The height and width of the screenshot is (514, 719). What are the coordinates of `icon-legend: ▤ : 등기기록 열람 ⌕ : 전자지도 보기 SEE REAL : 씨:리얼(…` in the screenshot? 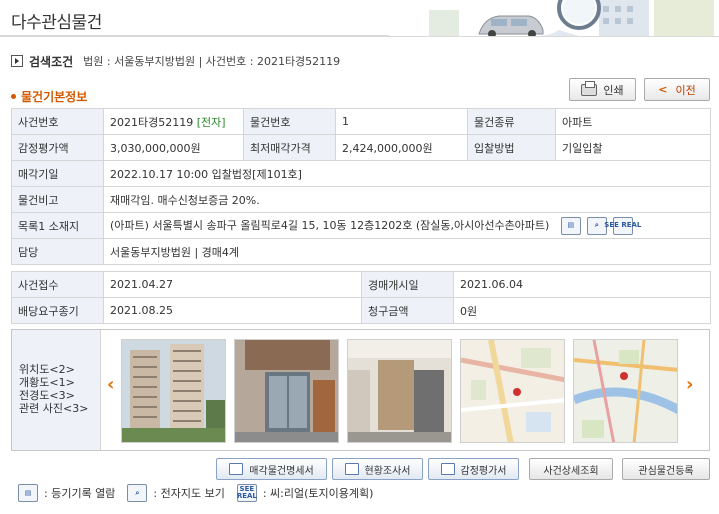 It's located at (201, 493).